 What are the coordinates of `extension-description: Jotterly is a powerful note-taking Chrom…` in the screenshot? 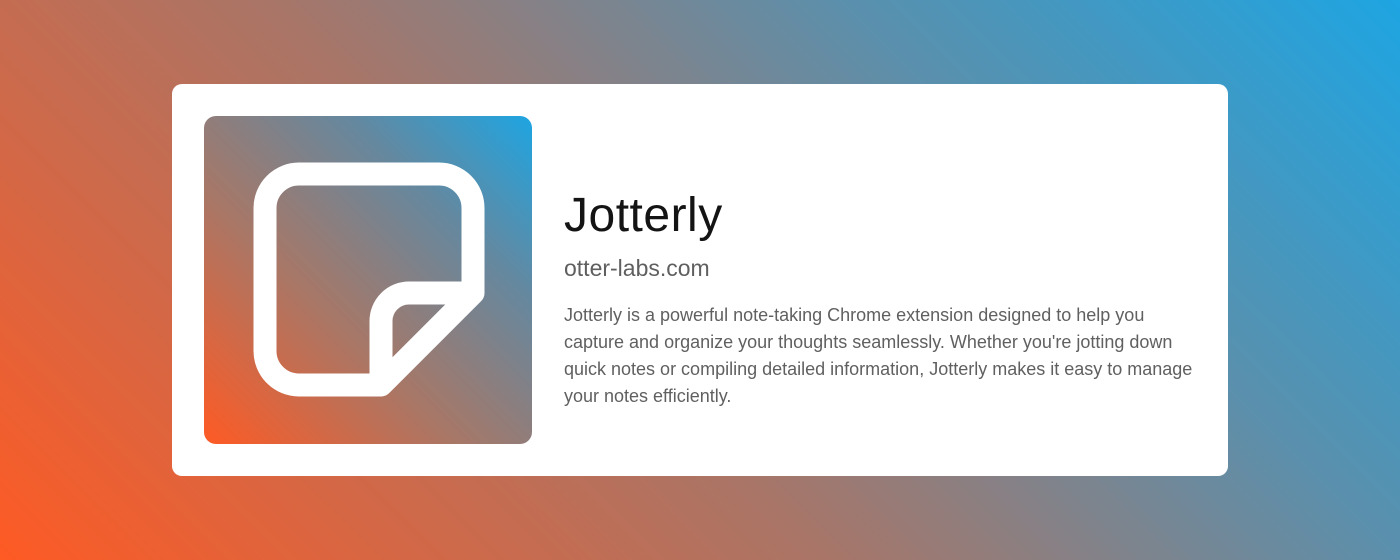 It's located at (878, 355).